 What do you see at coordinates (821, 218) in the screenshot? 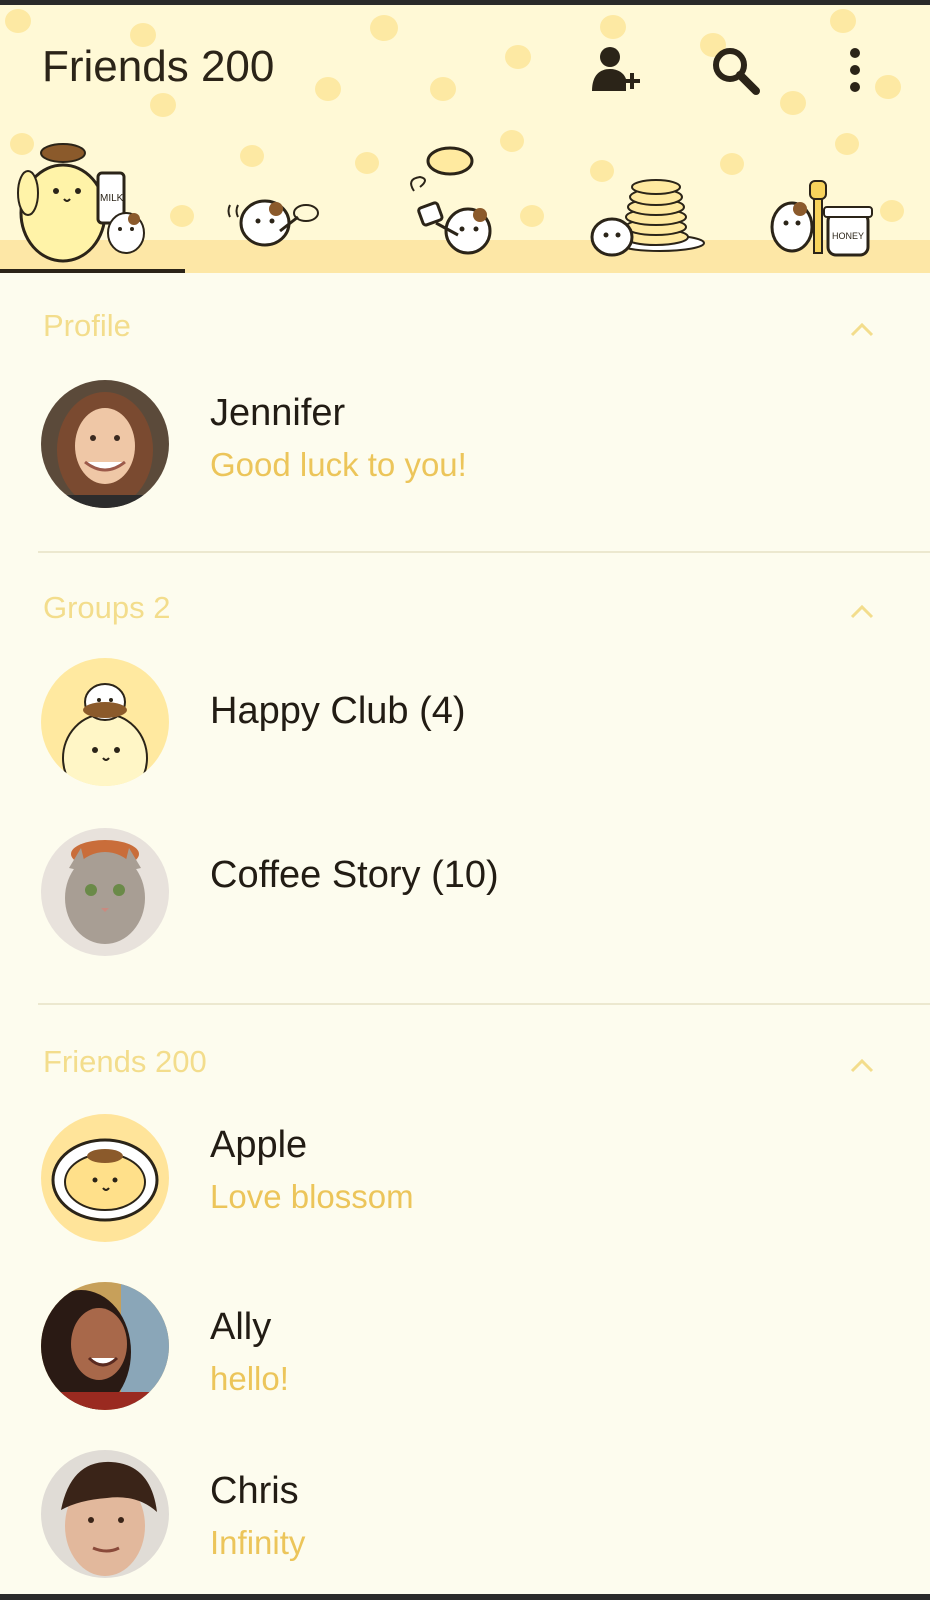
I see `cat-honey-jar-icon: HONEY` at bounding box center [821, 218].